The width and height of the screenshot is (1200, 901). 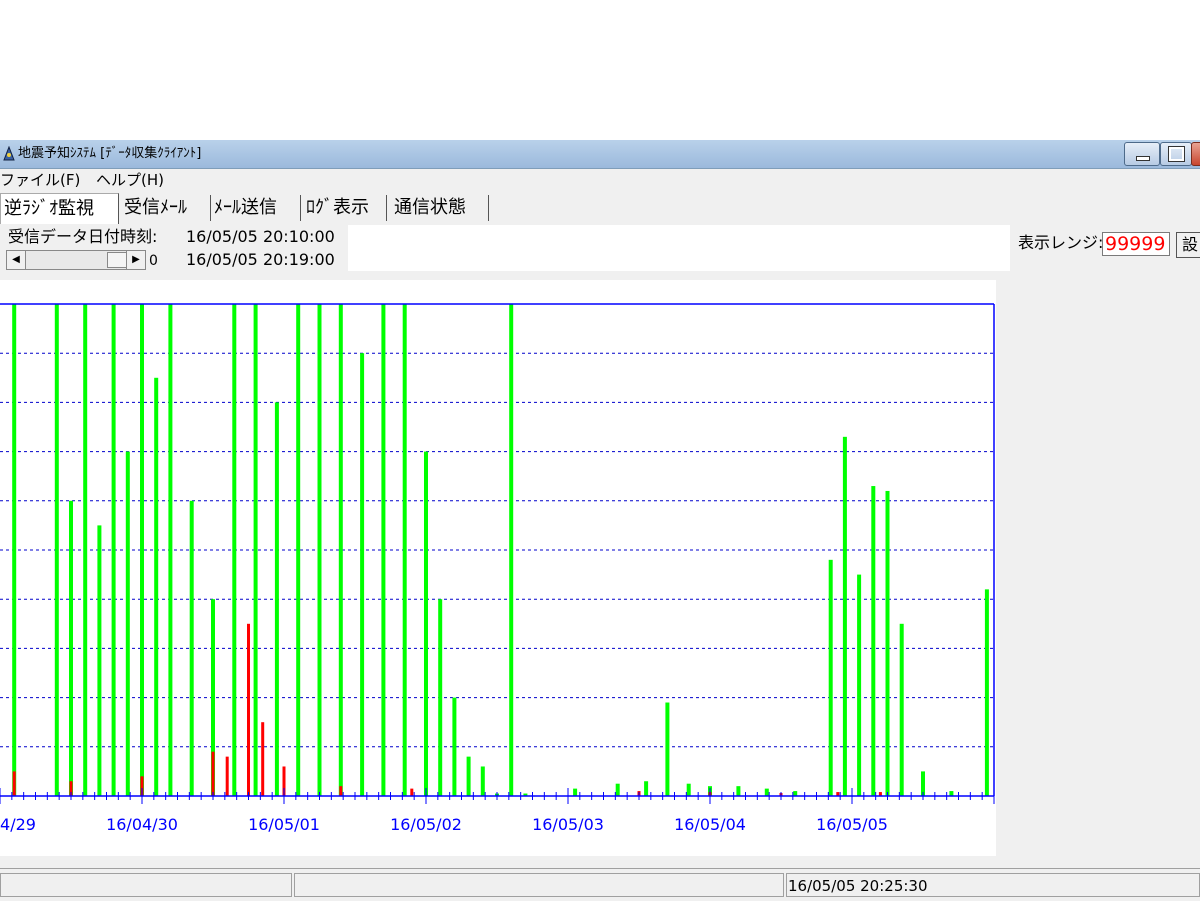 I want to click on scroll-thumb, so click(x=117, y=260).